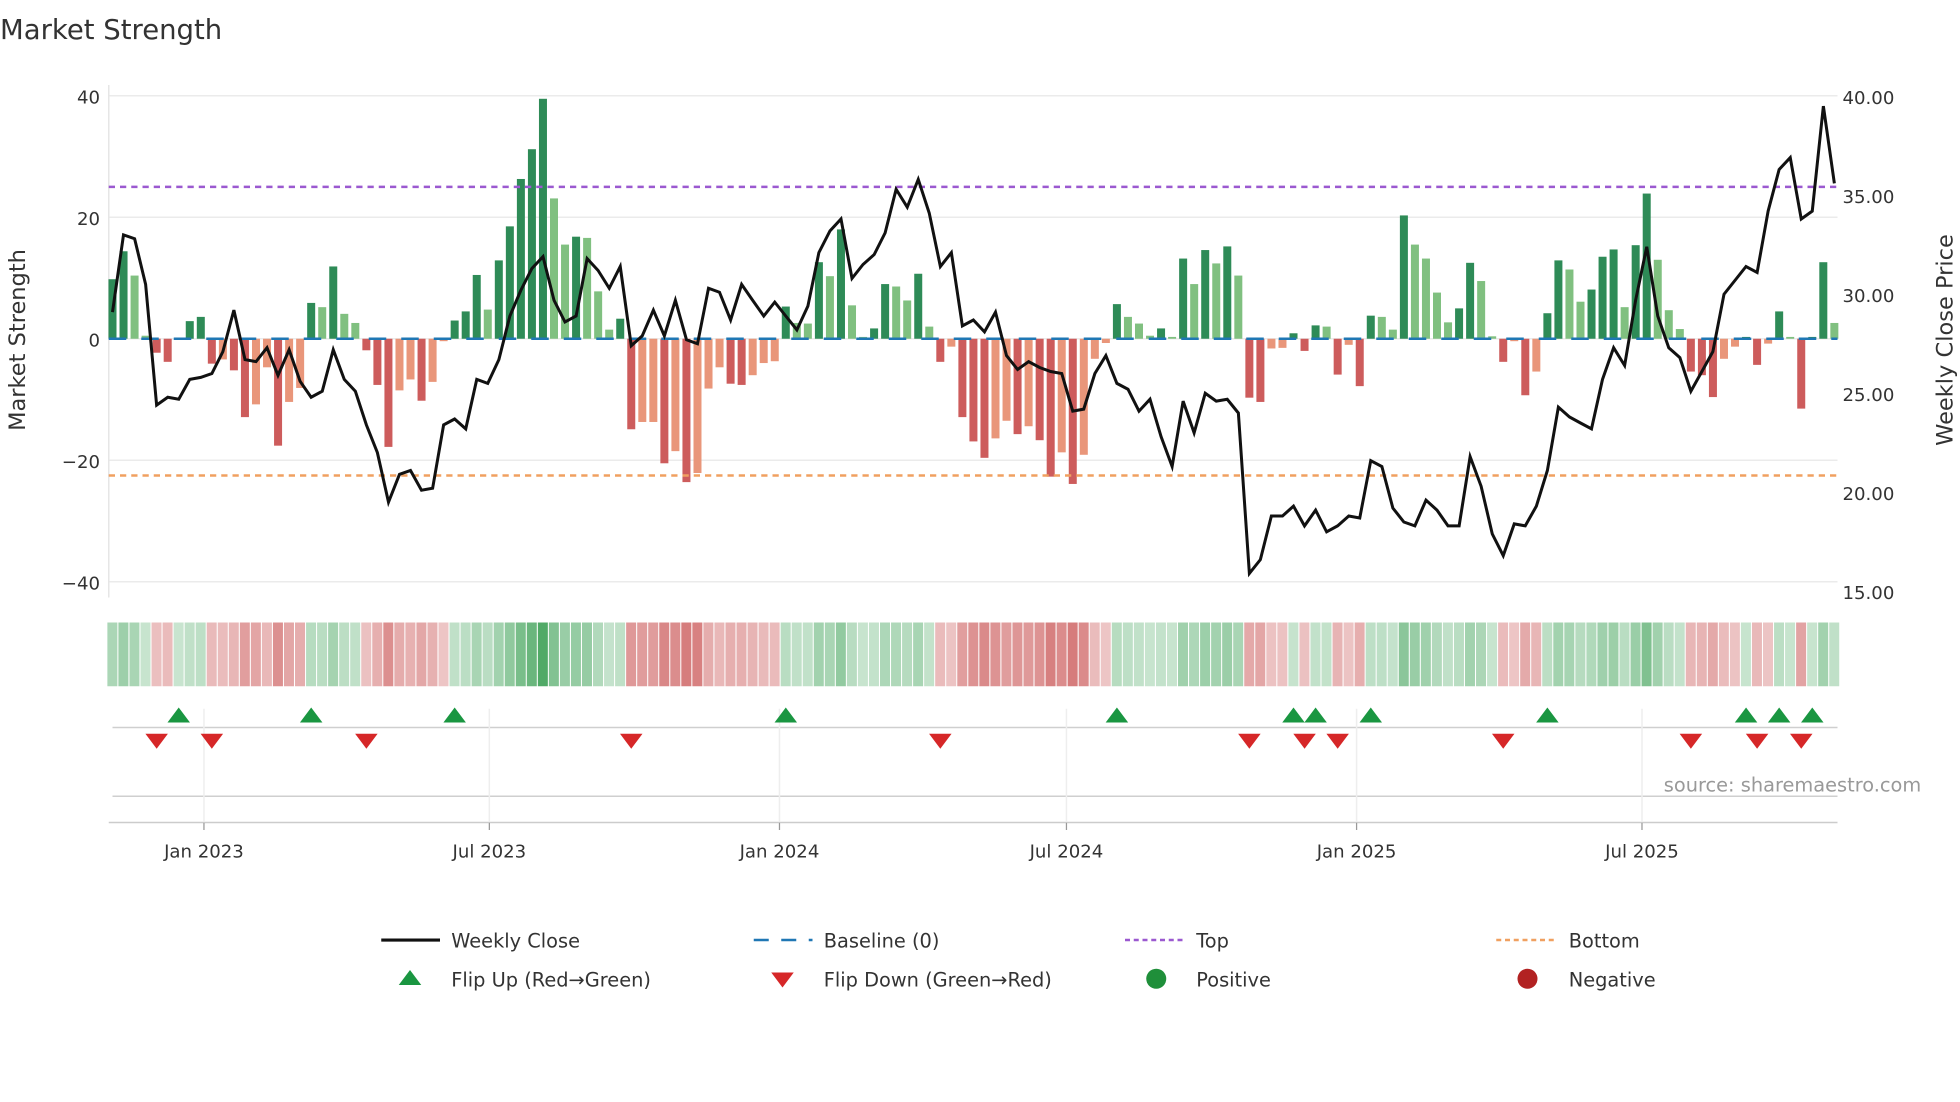 This screenshot has width=1960, height=1102. Describe the element at coordinates (1233, 979) in the screenshot. I see `legend-positive: Positive` at that location.